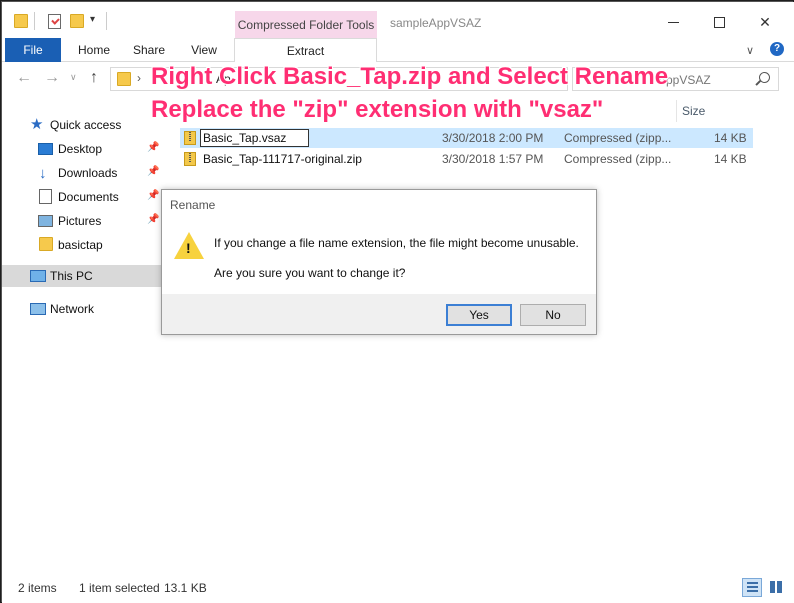  I want to click on minimize-icon, so click(673, 22).